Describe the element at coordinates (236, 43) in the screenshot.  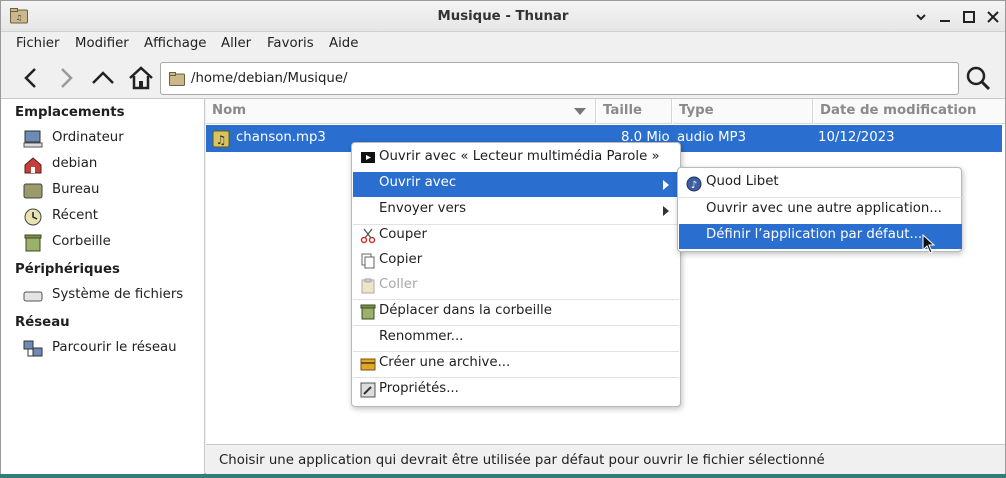
I see `menu-aller: Aller` at that location.